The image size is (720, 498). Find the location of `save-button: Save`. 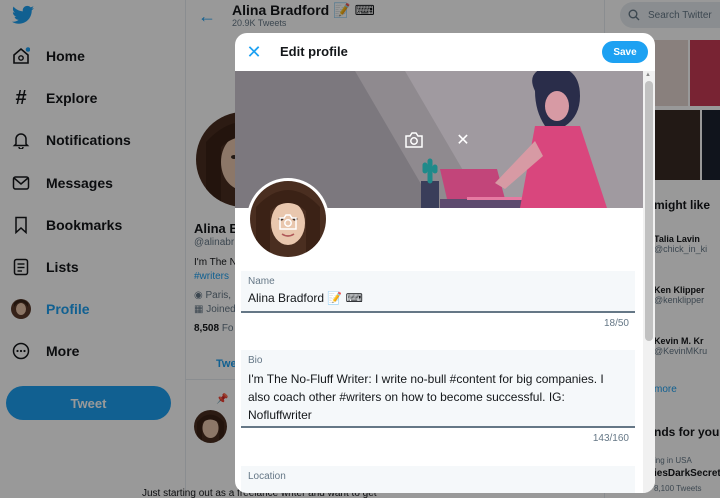

save-button: Save is located at coordinates (625, 52).